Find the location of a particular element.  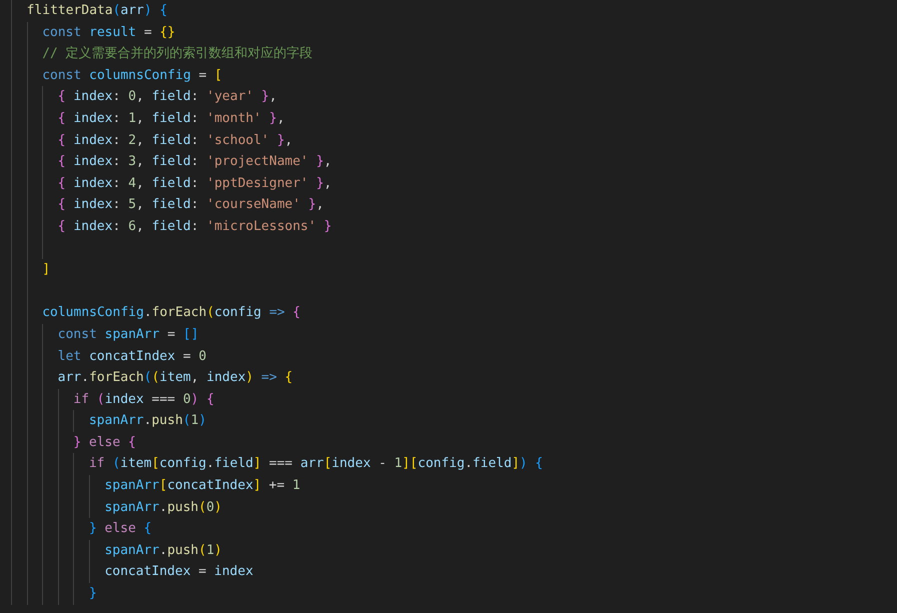

code-line: ] is located at coordinates (46, 270).